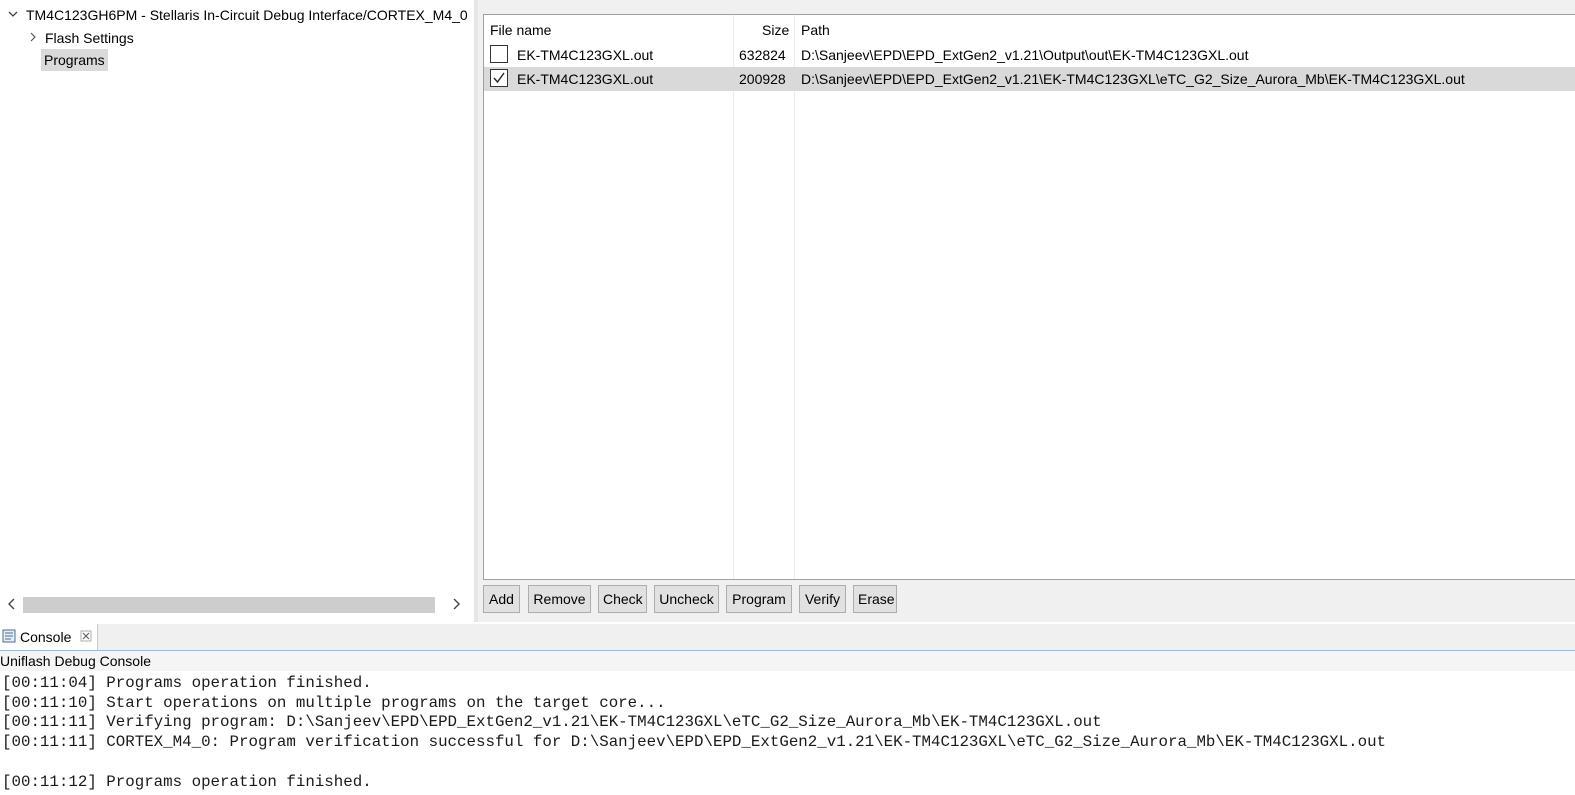  Describe the element at coordinates (237, 60) in the screenshot. I see `tree-item-programs: Programs` at that location.